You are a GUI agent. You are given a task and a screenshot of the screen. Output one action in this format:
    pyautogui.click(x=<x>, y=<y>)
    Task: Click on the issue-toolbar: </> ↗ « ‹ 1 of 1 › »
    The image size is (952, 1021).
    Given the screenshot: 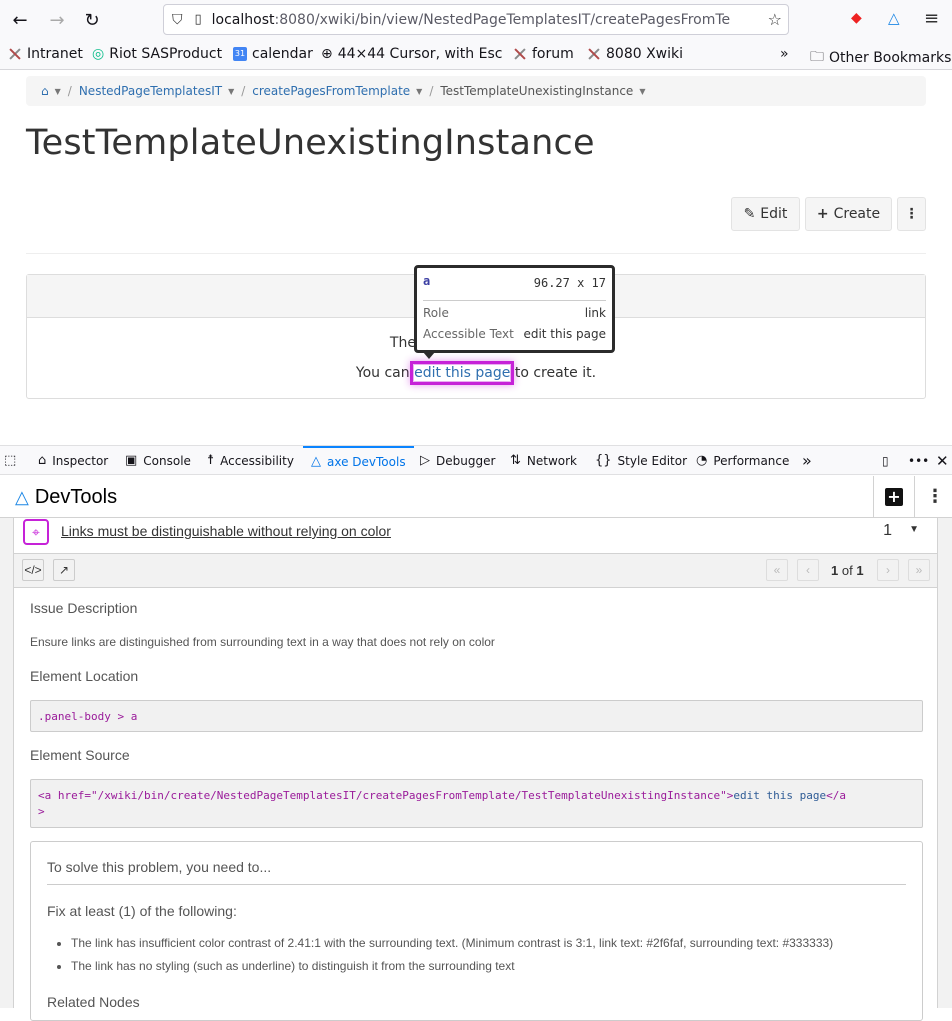 What is the action you would take?
    pyautogui.click(x=475, y=571)
    